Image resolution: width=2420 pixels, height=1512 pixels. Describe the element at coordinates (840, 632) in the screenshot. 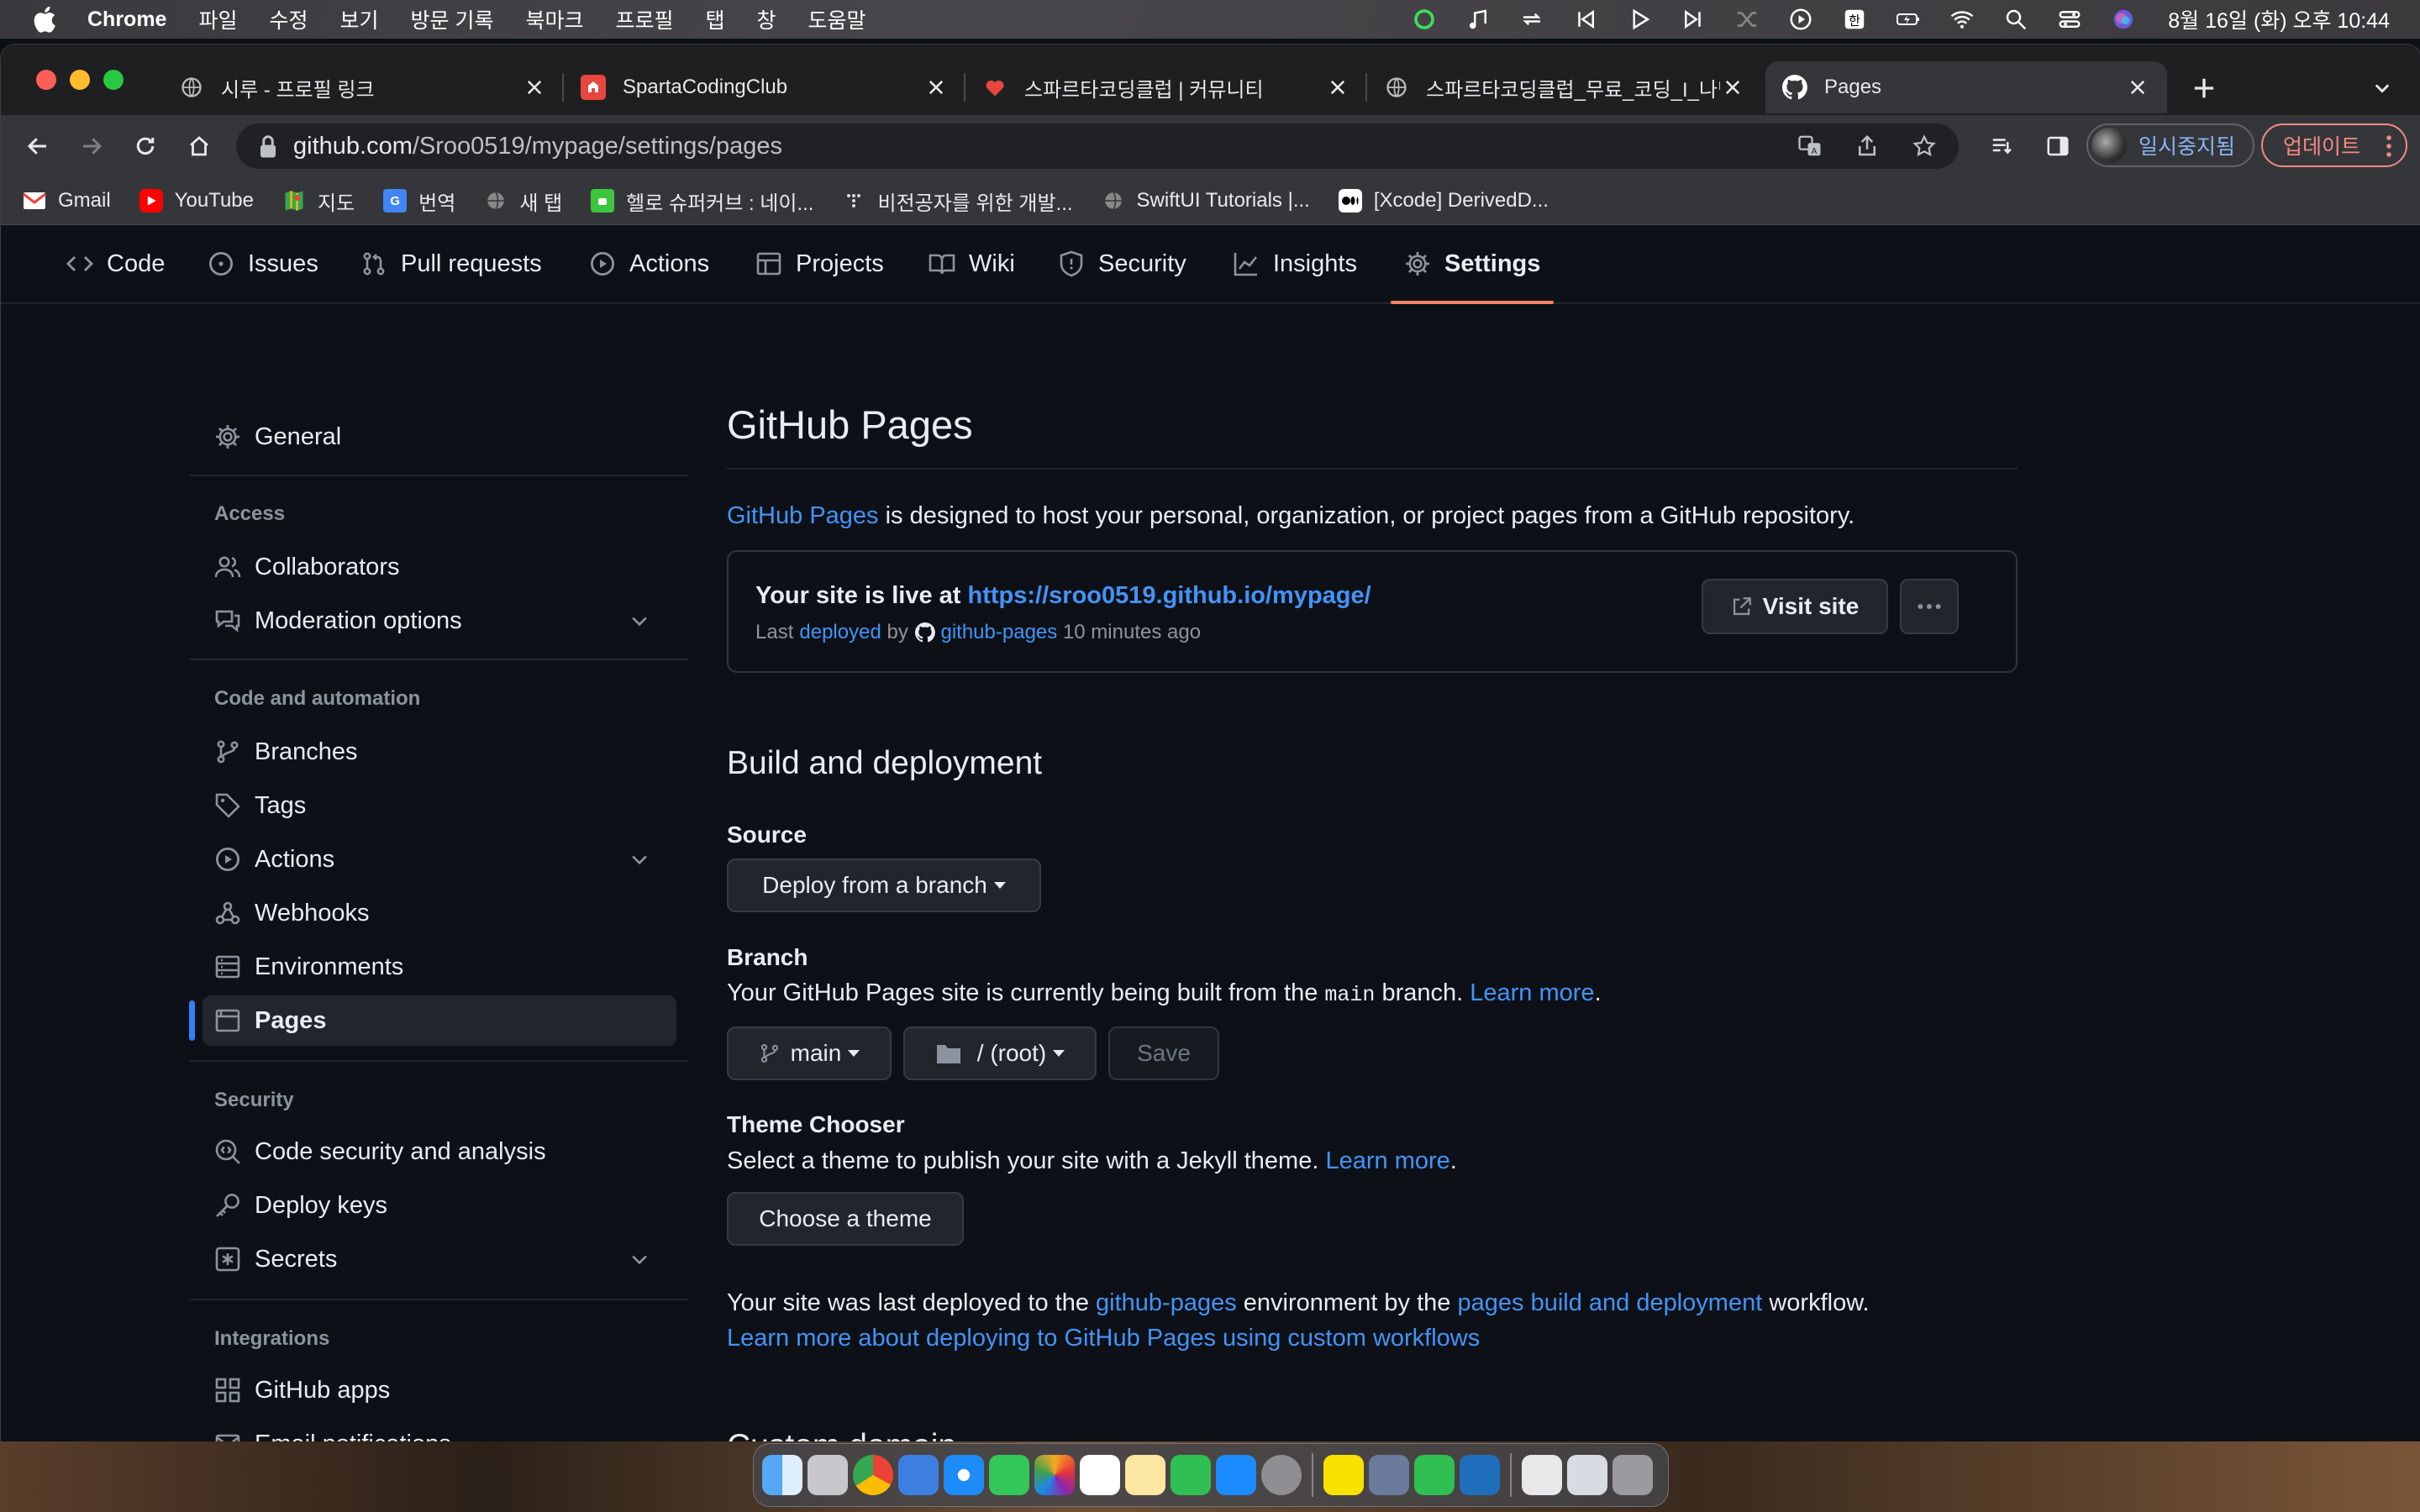

I see `deployed-link: deployed` at that location.